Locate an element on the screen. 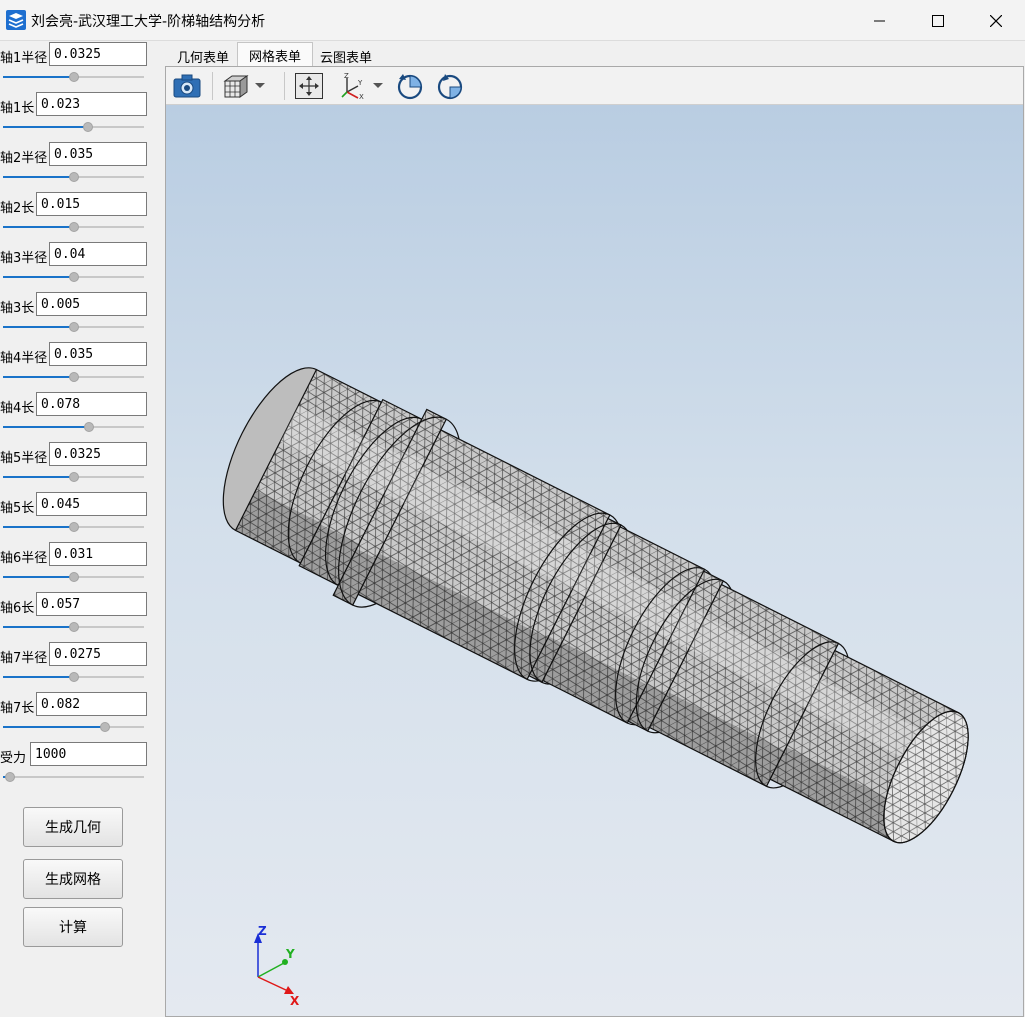 This screenshot has width=1025, height=1017. screenshot-button is located at coordinates (187, 86).